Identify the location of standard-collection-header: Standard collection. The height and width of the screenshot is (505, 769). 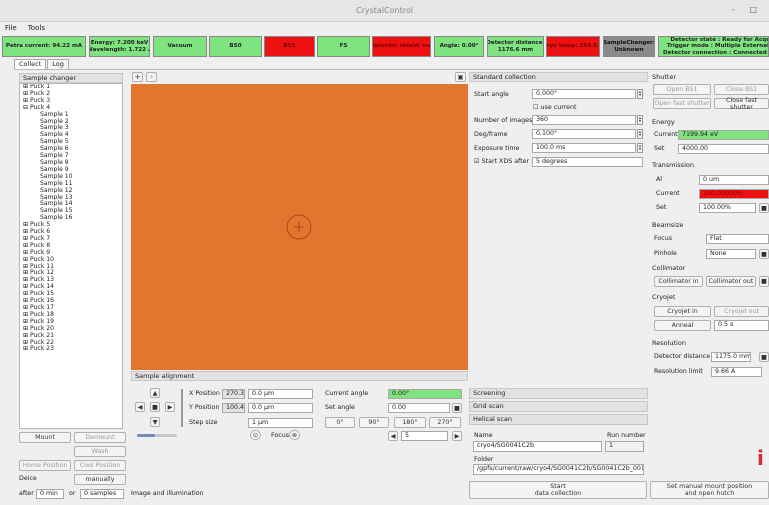
(558, 77).